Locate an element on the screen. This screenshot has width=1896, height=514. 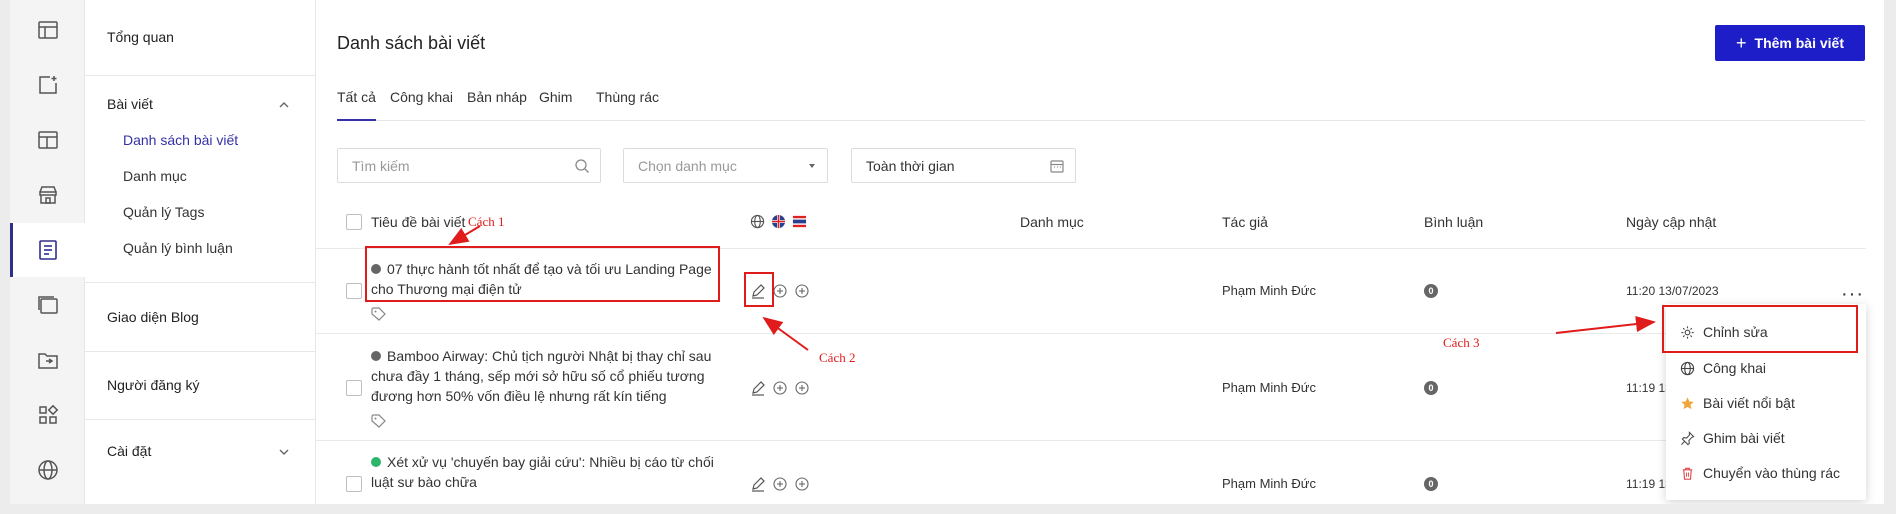
col-category: Danh mục is located at coordinates (1052, 222).